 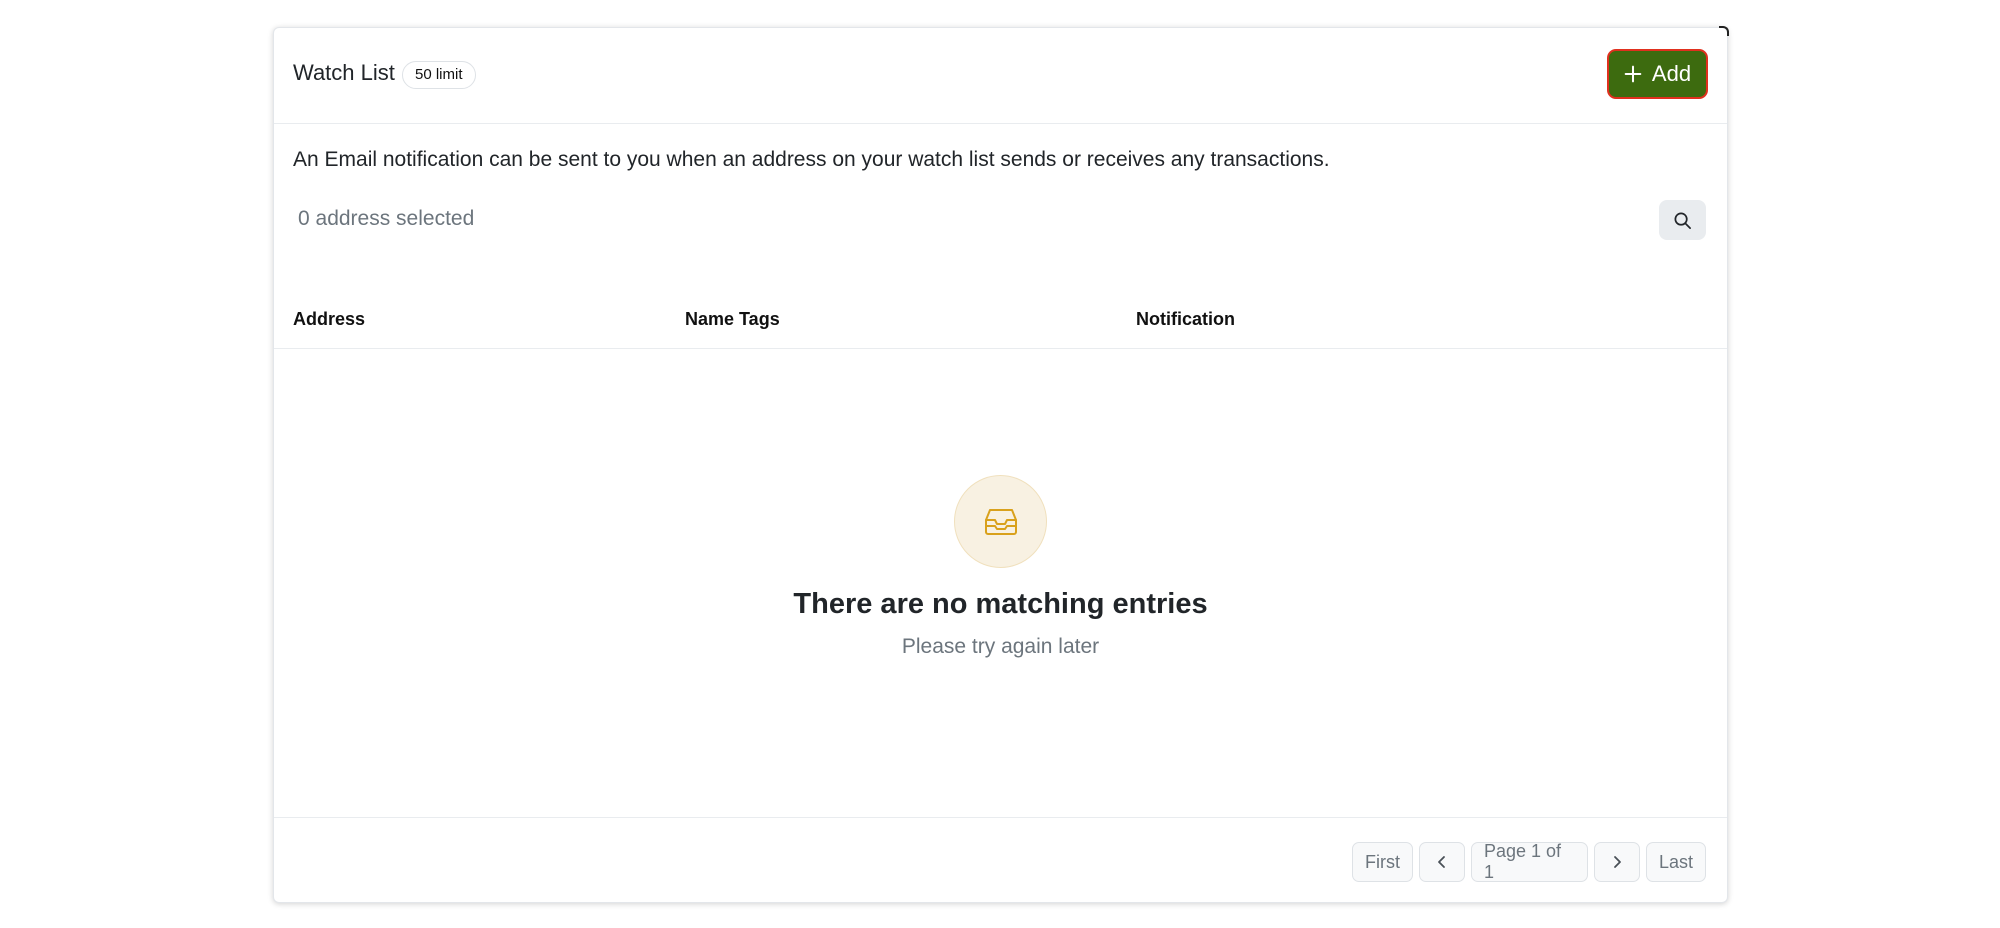 I want to click on empty-state-icon-circle, so click(x=1000, y=521).